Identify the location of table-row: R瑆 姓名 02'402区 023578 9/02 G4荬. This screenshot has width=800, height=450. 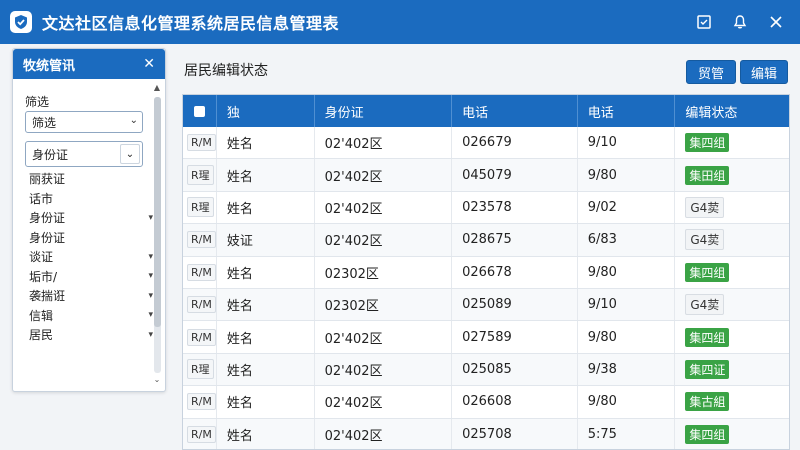
(486, 208).